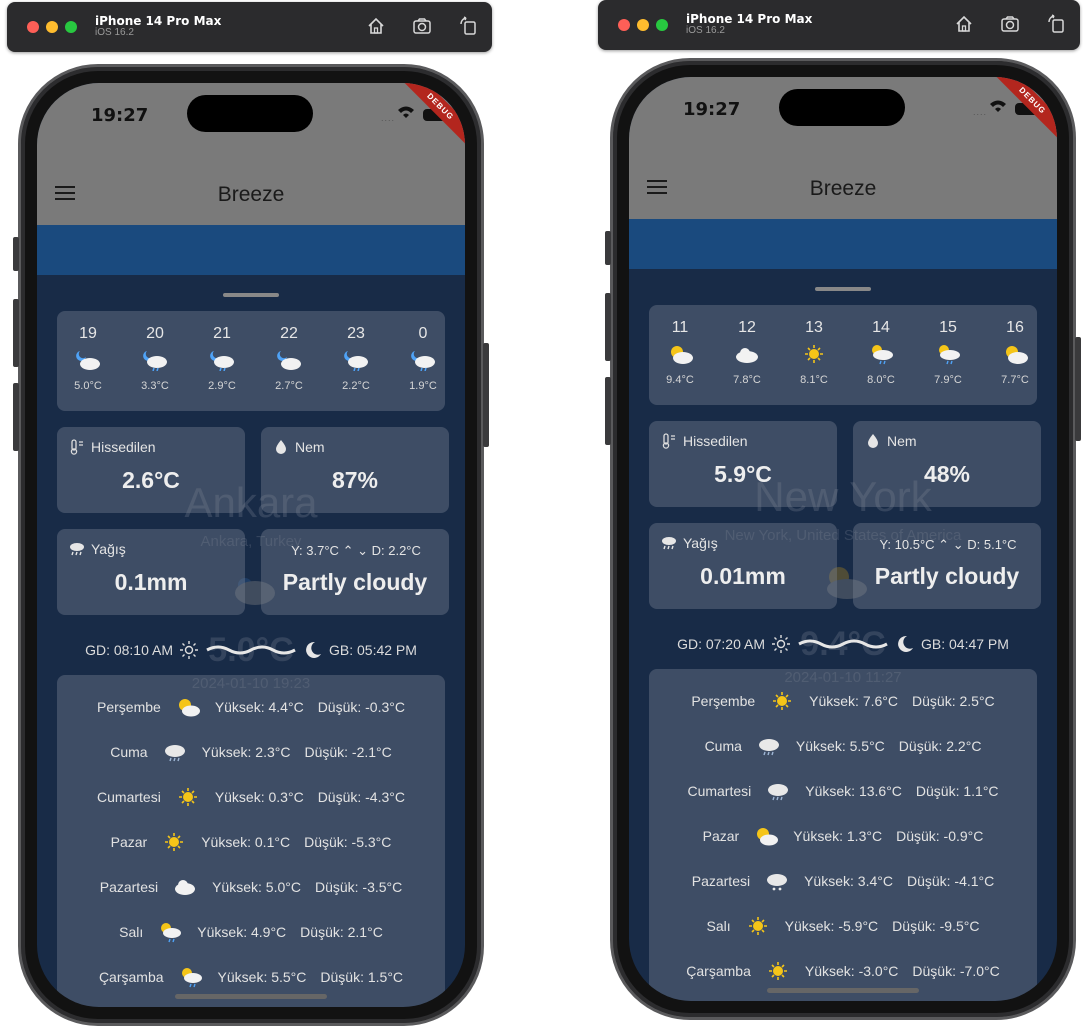 The width and height of the screenshot is (1083, 1028). What do you see at coordinates (712, 109) in the screenshot?
I see `status-time: 19:27` at bounding box center [712, 109].